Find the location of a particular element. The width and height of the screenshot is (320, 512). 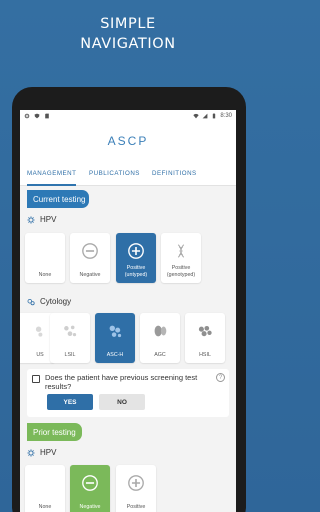

cells-dense-icon is located at coordinates (205, 331).